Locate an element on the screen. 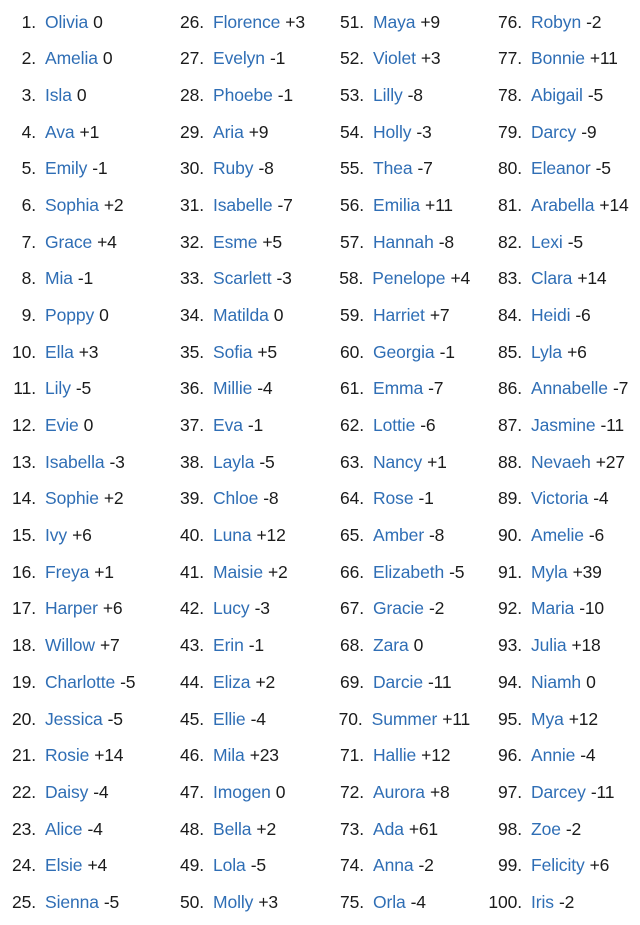 Image resolution: width=640 pixels, height=925 pixels. entry-name: Willow is located at coordinates (70, 646).